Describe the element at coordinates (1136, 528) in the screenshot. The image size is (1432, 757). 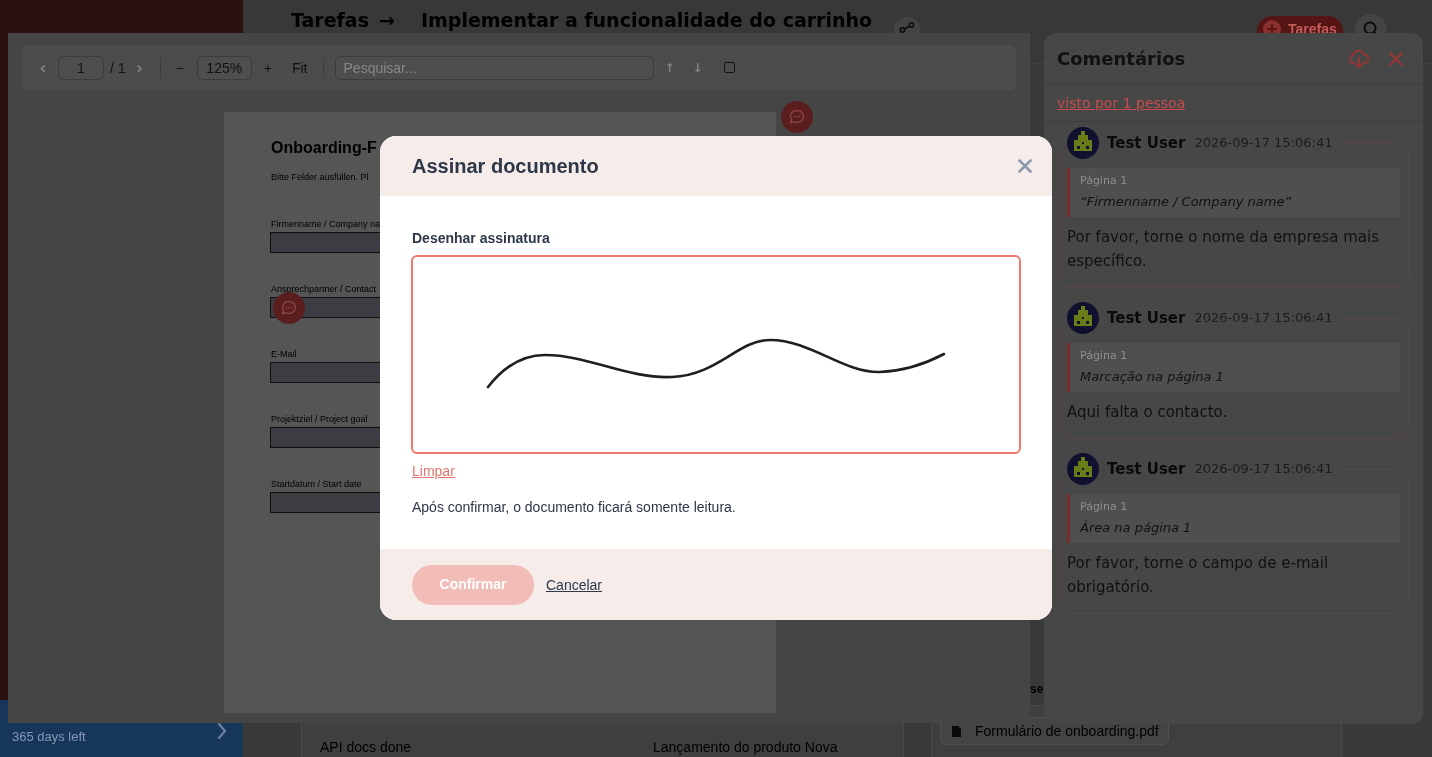
I see `quote-text: Área na página 1` at that location.